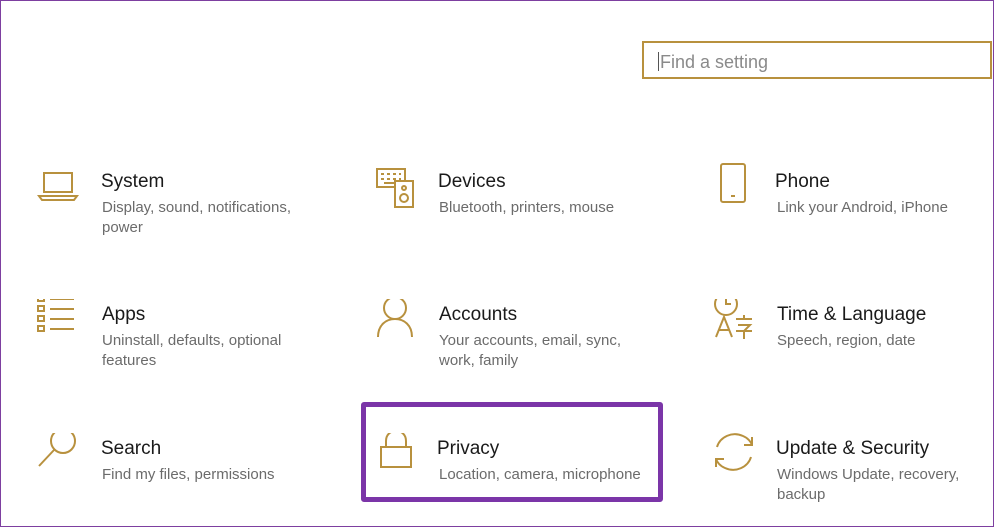  Describe the element at coordinates (472, 181) in the screenshot. I see `tile-title: Devices` at that location.